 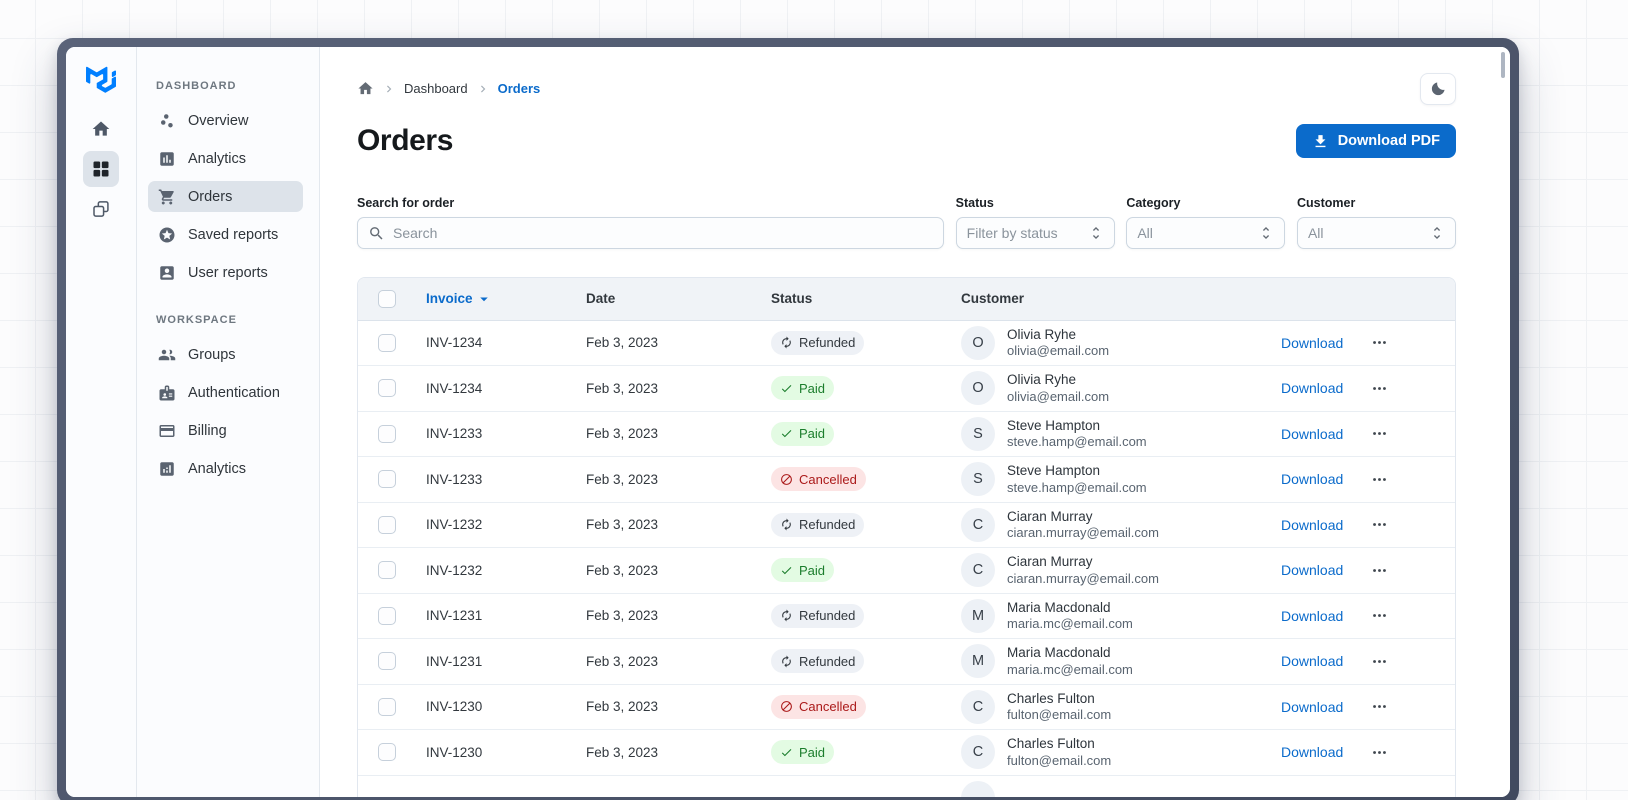 I want to click on sidebar-item-label: Analytics, so click(x=217, y=158).